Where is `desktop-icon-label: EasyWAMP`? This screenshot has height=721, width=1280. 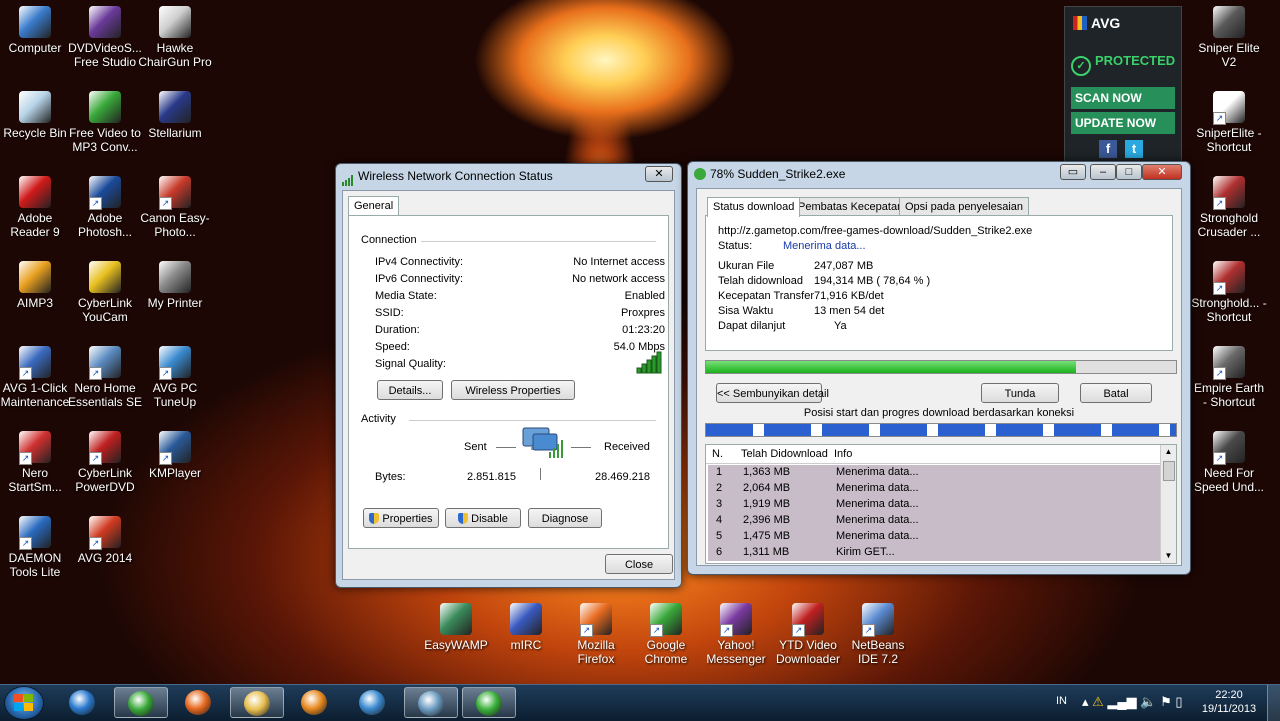
desktop-icon-label: EasyWAMP is located at coordinates (456, 645).